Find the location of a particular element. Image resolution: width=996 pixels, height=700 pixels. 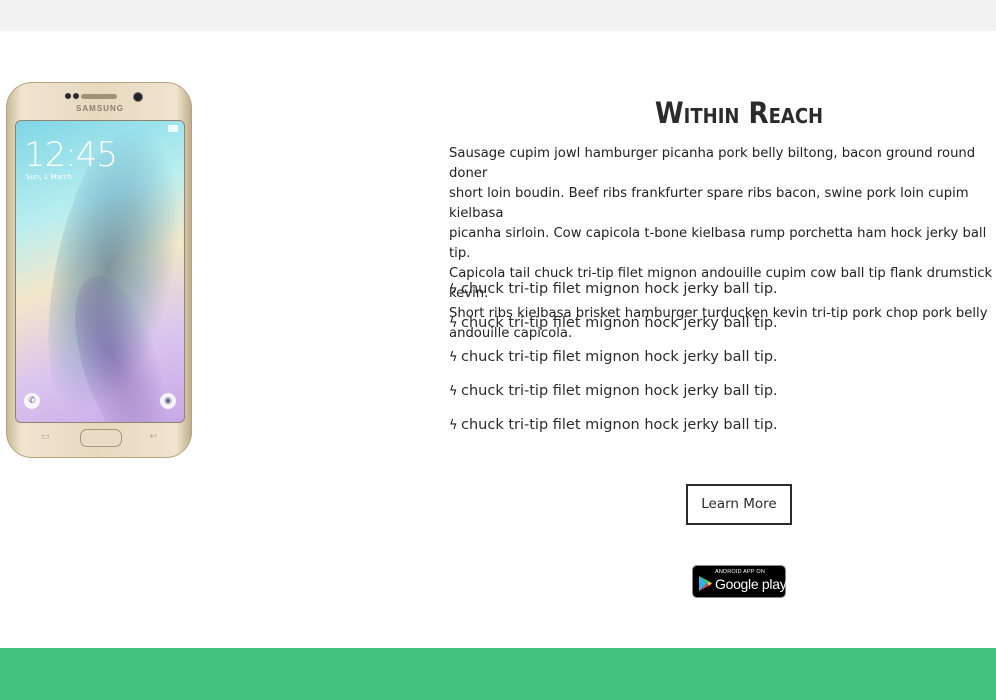

phone-brand: SAMSUNG is located at coordinates (100, 108).